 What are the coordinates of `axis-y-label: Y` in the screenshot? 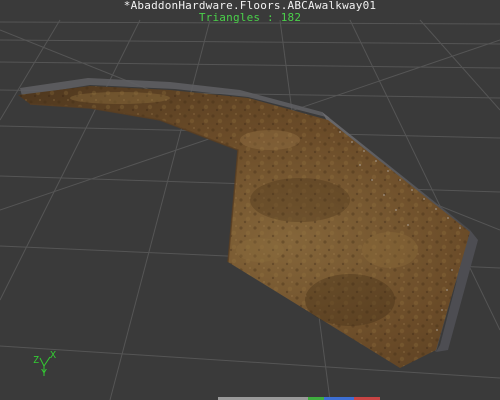 It's located at (44, 373).